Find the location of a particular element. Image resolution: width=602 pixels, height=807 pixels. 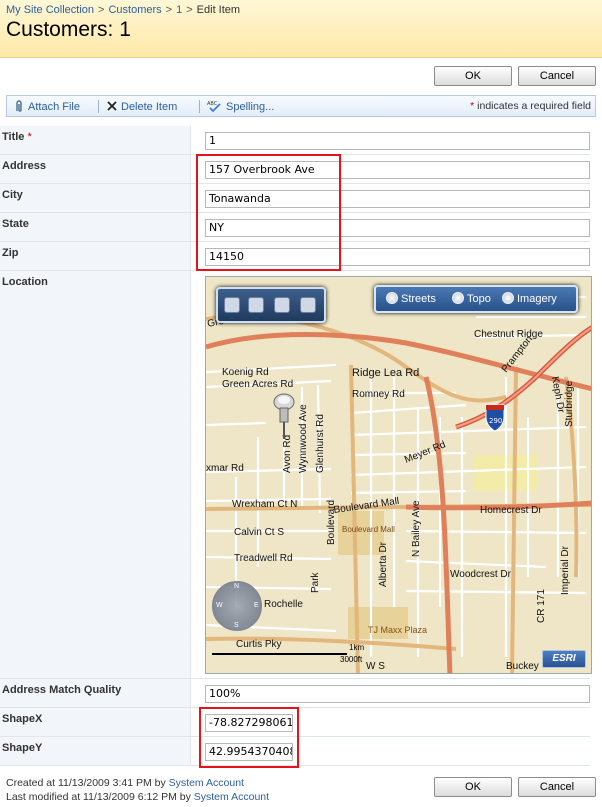

zip-field: 14150 is located at coordinates (397, 257).